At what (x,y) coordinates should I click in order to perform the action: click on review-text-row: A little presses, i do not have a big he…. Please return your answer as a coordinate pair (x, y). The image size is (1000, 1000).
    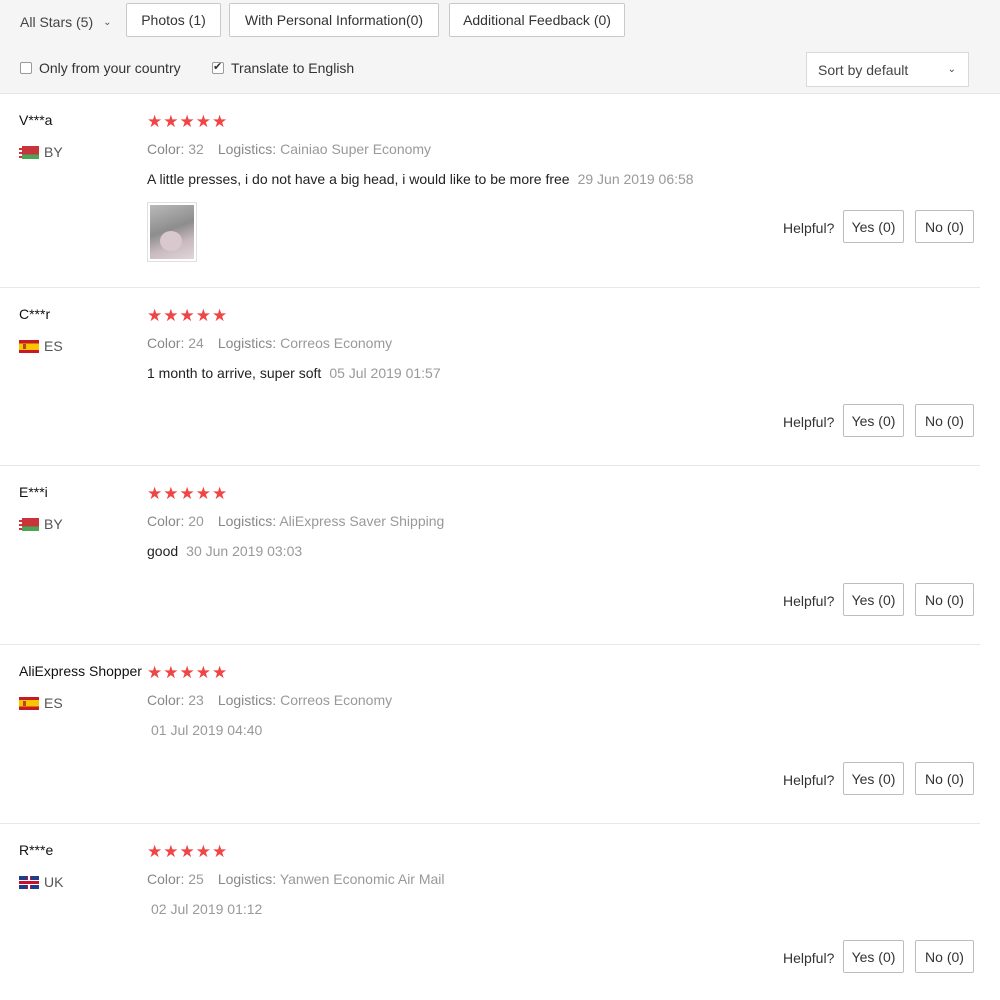
    Looking at the image, I should click on (420, 179).